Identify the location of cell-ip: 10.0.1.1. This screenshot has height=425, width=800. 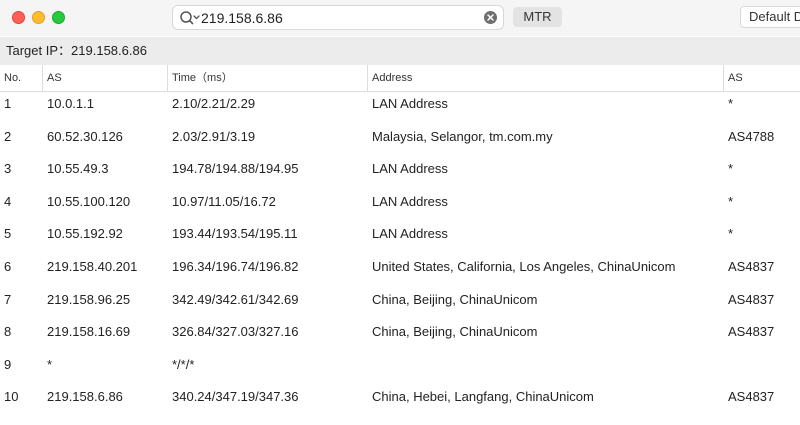
(70, 103).